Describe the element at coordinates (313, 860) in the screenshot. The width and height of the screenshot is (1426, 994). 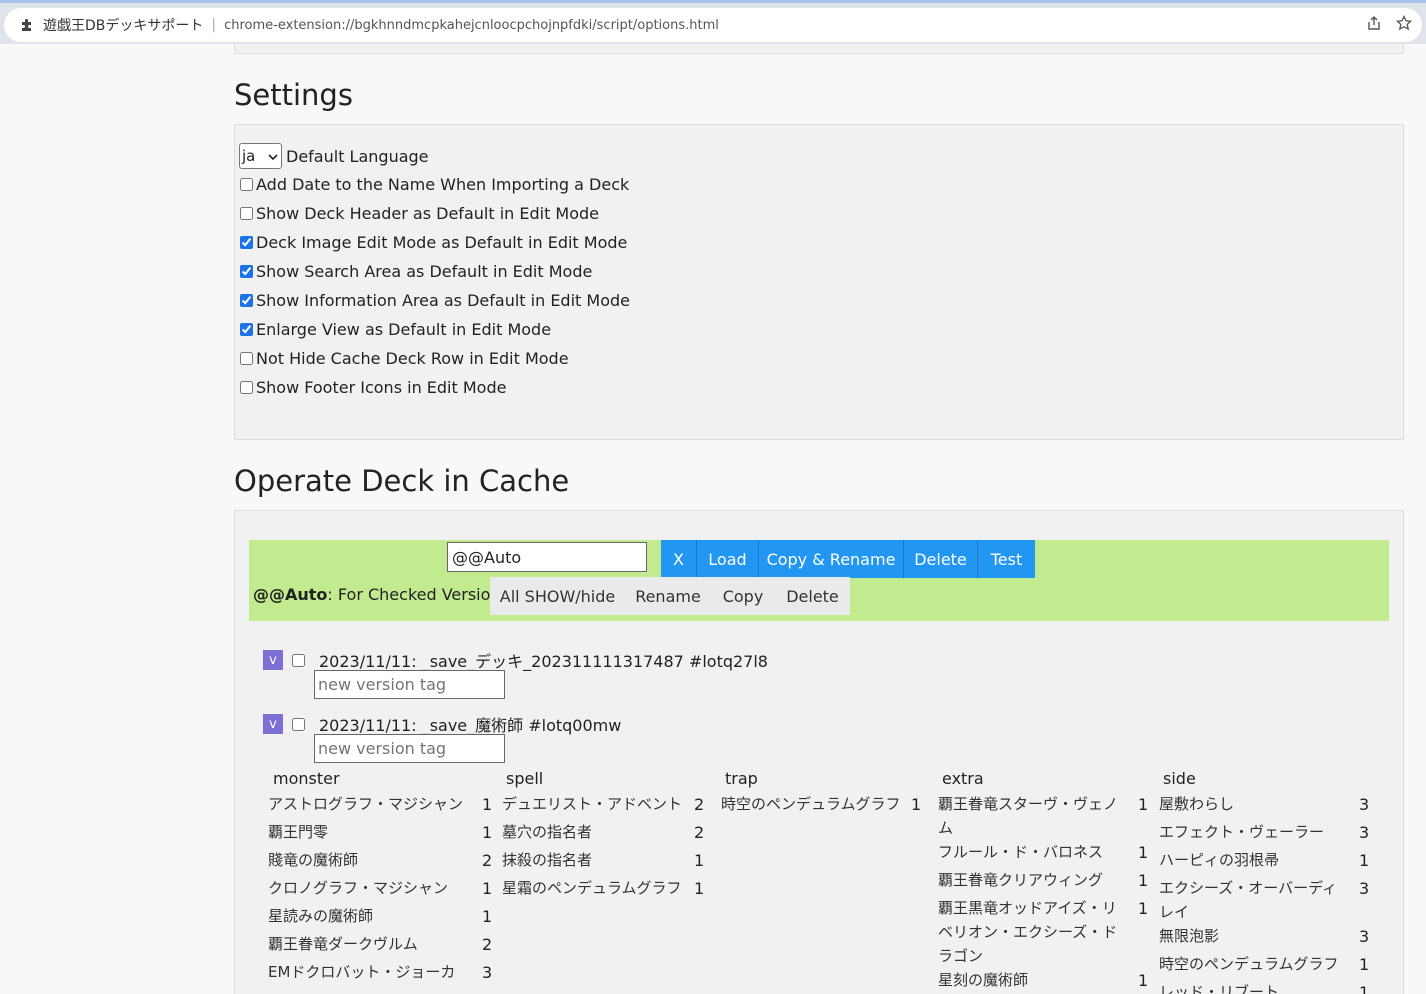
I see `card-name: 賤竜の魔術師` at that location.